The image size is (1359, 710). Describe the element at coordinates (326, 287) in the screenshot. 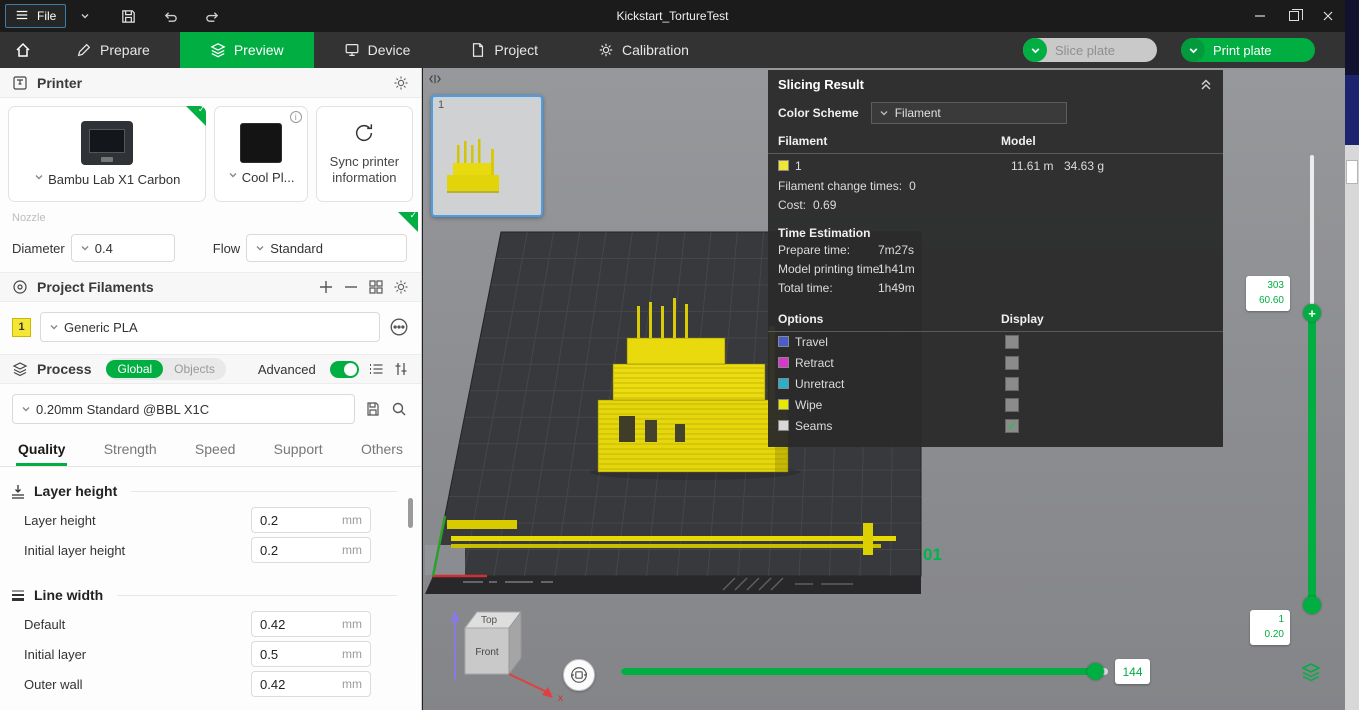

I see `add-filament-icon` at that location.